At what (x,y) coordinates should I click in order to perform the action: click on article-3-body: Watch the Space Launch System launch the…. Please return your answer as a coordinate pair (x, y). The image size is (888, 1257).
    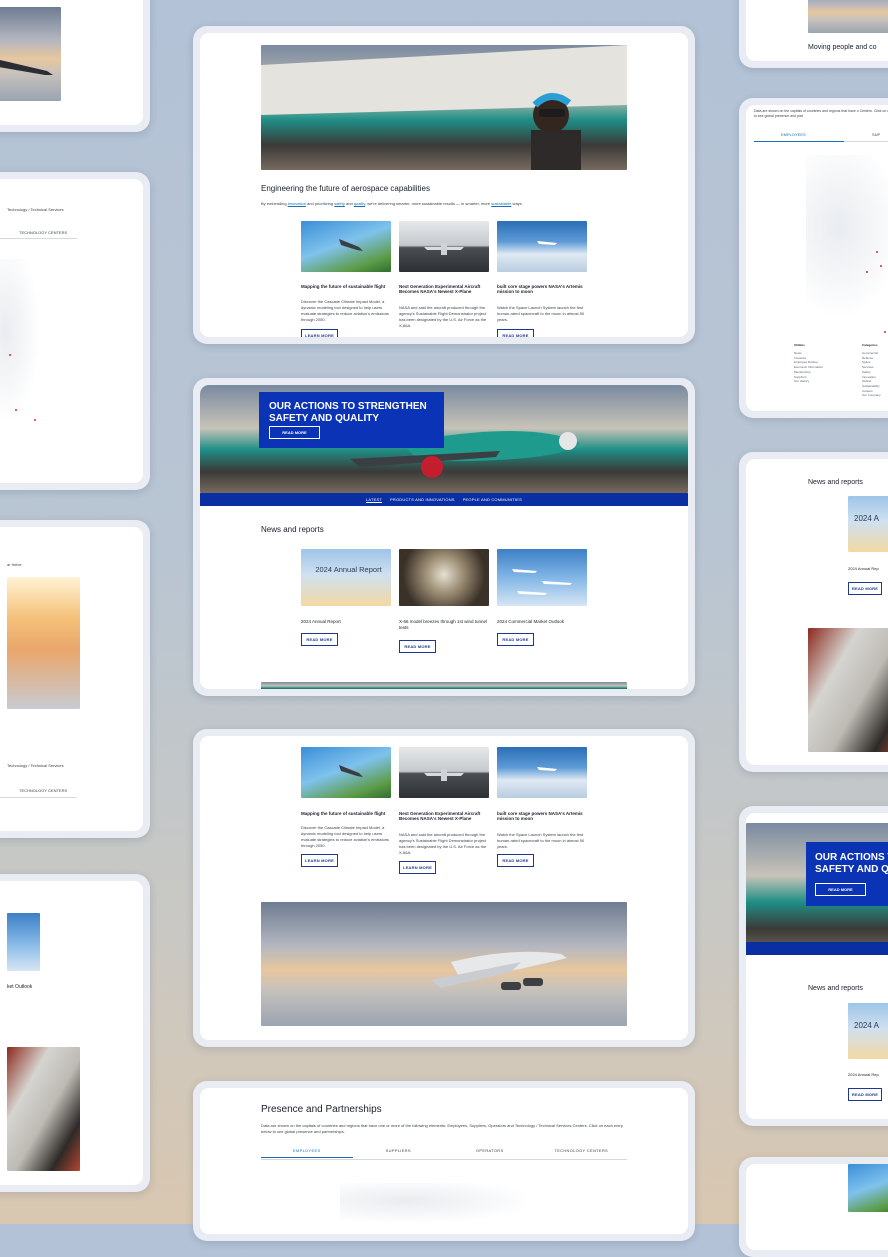
    Looking at the image, I should click on (541, 840).